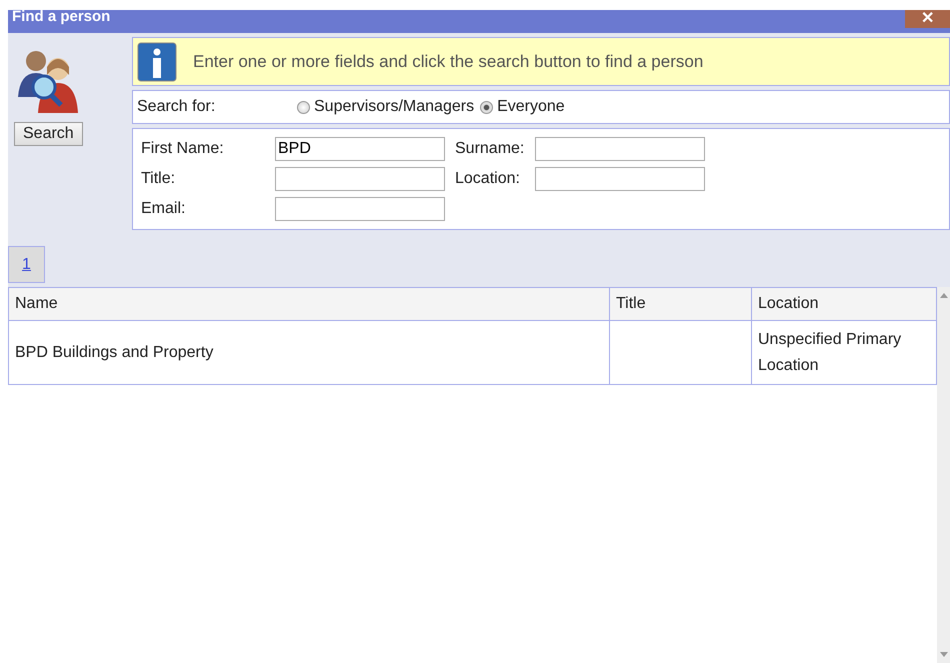 The height and width of the screenshot is (663, 950). Describe the element at coordinates (48, 134) in the screenshot. I see `search-button: Search` at that location.